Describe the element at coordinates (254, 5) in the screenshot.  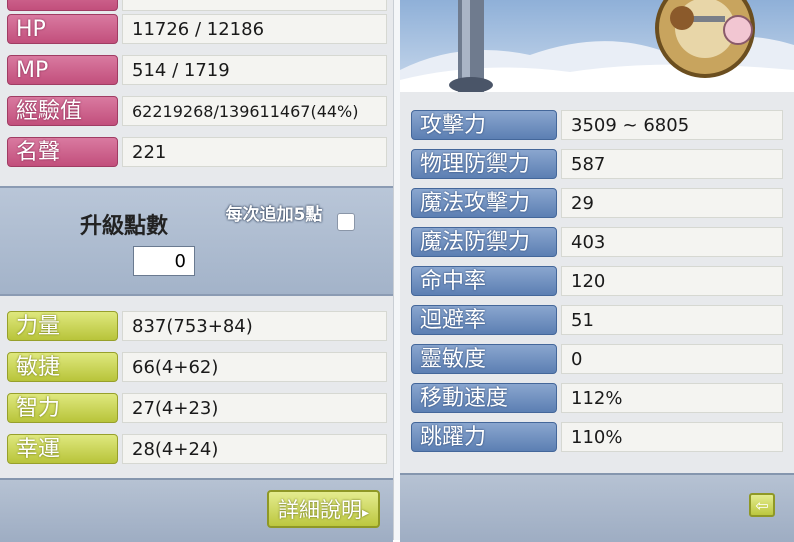
I see `partial-value` at that location.